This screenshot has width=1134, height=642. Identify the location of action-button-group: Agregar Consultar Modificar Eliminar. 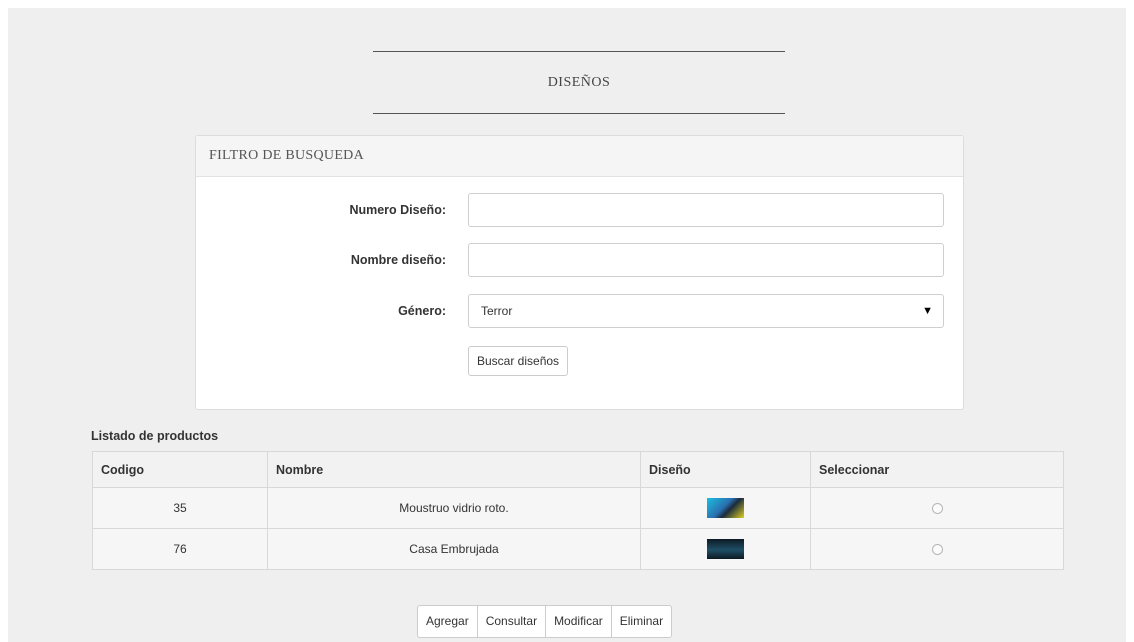
(545, 621).